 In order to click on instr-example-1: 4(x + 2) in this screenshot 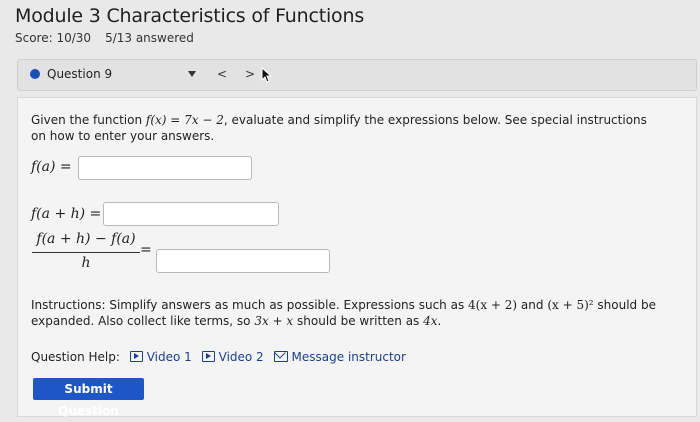, I will do `click(493, 305)`.